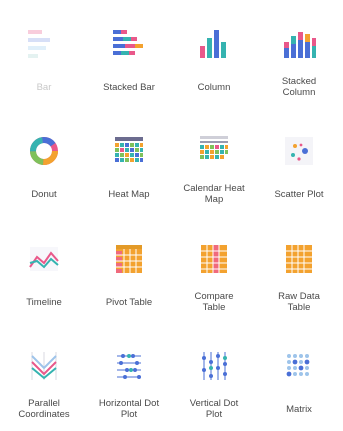 Image resolution: width=343 pixels, height=431 pixels. I want to click on compare-table-icon, so click(214, 259).